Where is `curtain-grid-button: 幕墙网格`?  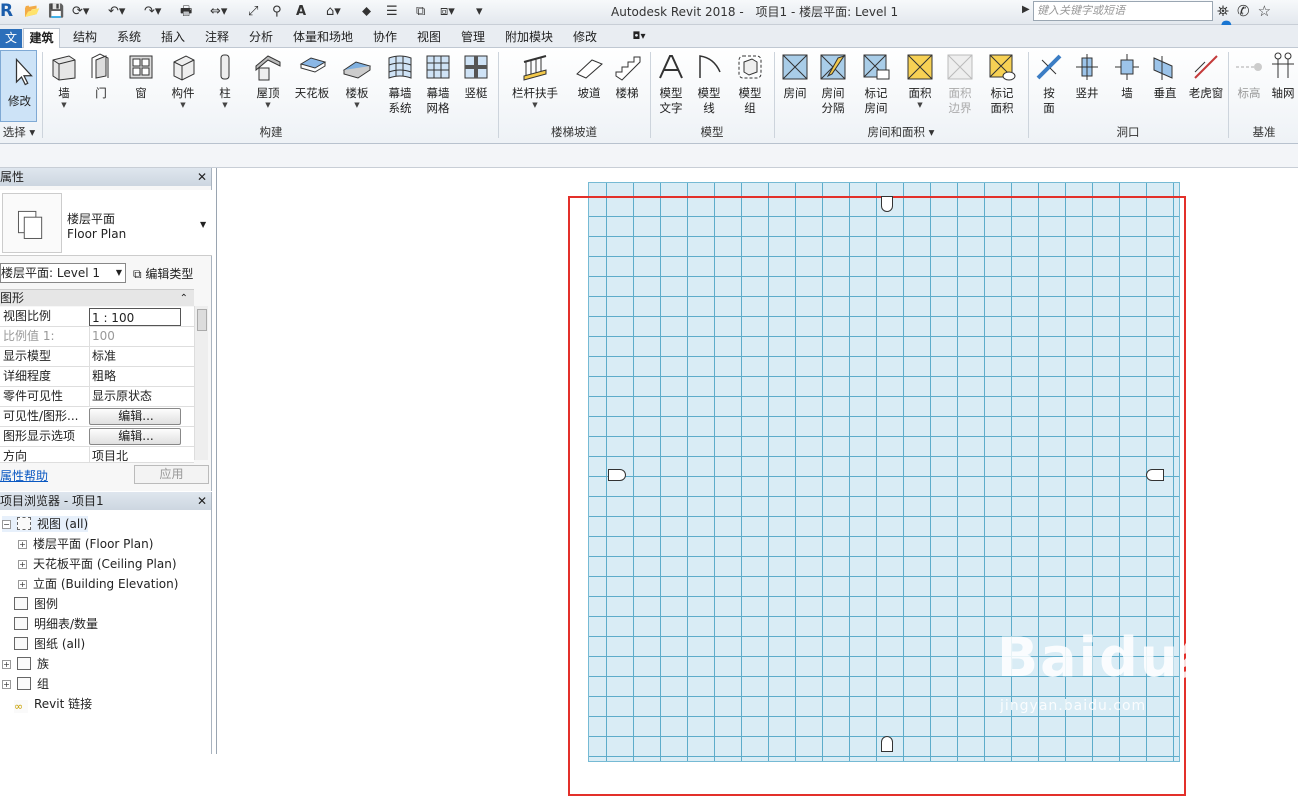
curtain-grid-button: 幕墙网格 is located at coordinates (438, 84).